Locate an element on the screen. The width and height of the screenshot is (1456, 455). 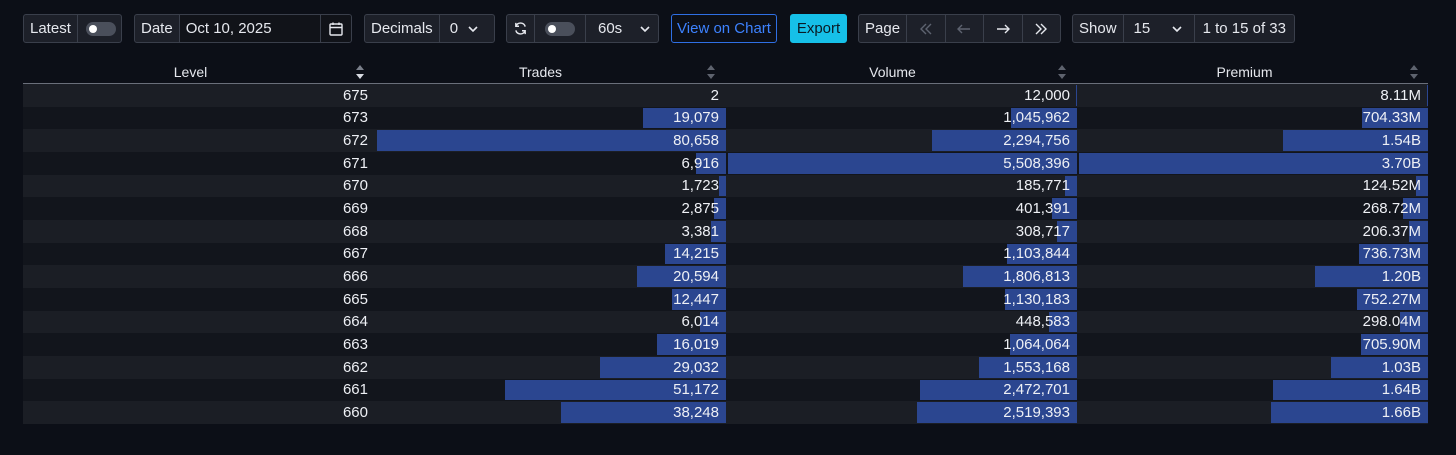
last-page-button is located at coordinates (1040, 28).